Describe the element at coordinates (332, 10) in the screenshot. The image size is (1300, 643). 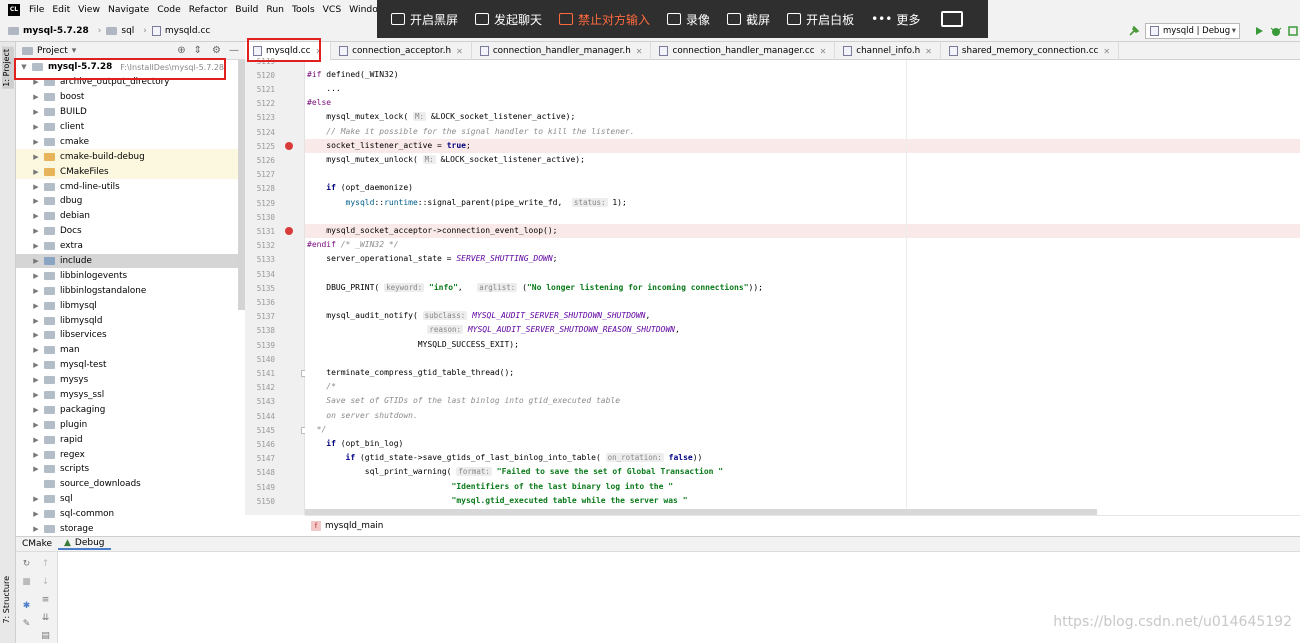
I see `menu-vcs: VCS` at that location.